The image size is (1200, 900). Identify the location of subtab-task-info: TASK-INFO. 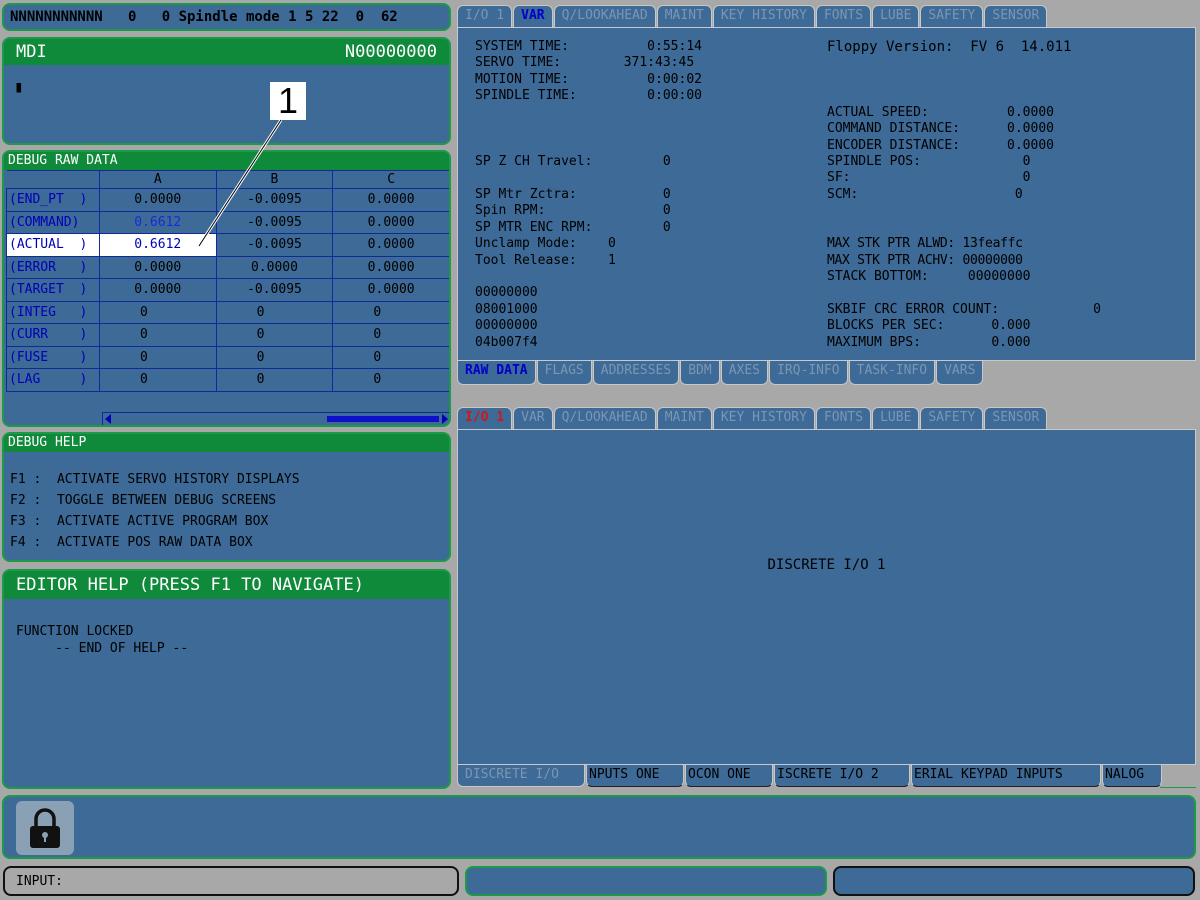
(892, 373).